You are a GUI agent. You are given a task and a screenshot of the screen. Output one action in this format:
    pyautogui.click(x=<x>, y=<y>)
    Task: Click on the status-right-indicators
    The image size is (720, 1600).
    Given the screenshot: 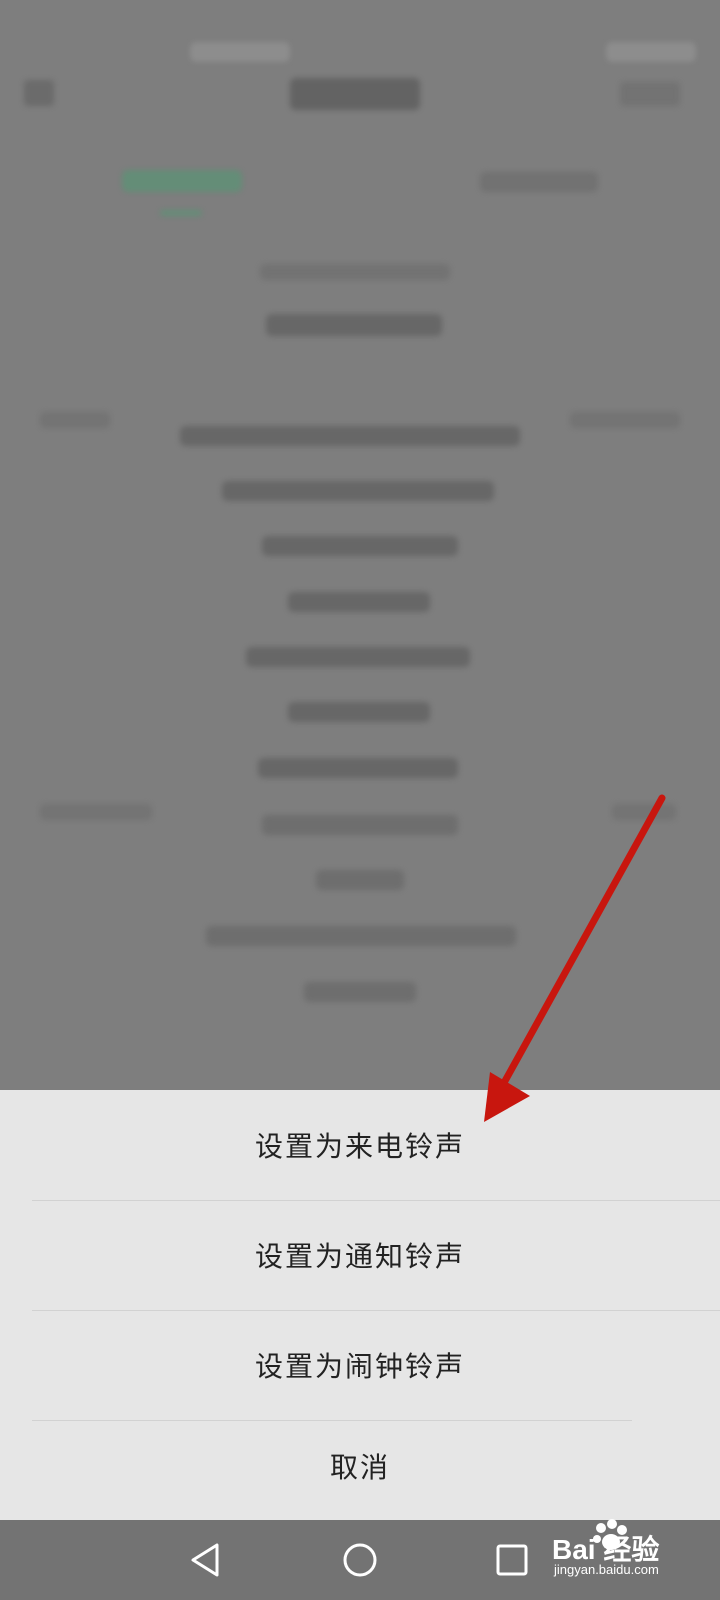 What is the action you would take?
    pyautogui.click(x=651, y=52)
    